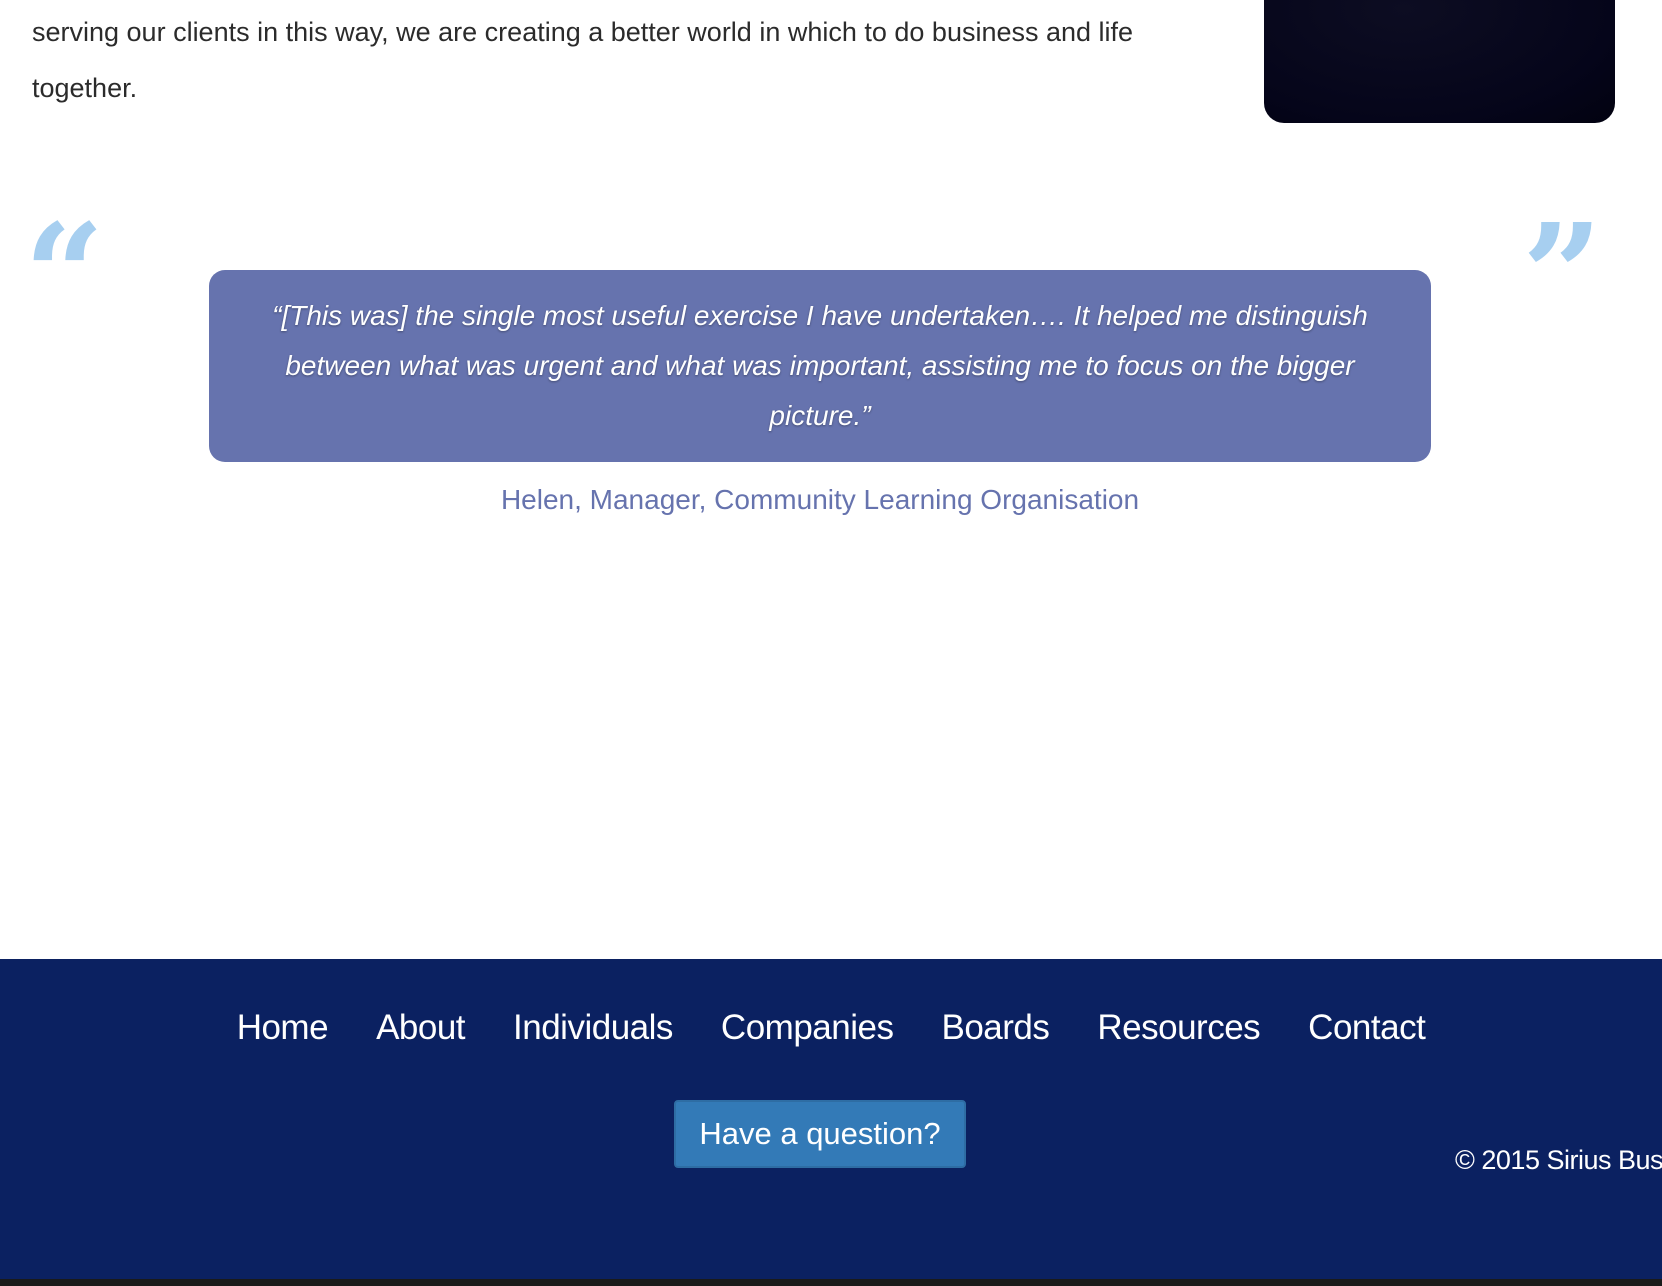 The width and height of the screenshot is (1662, 1286). Describe the element at coordinates (1562, 276) in the screenshot. I see `quote-close-icon: ”` at that location.